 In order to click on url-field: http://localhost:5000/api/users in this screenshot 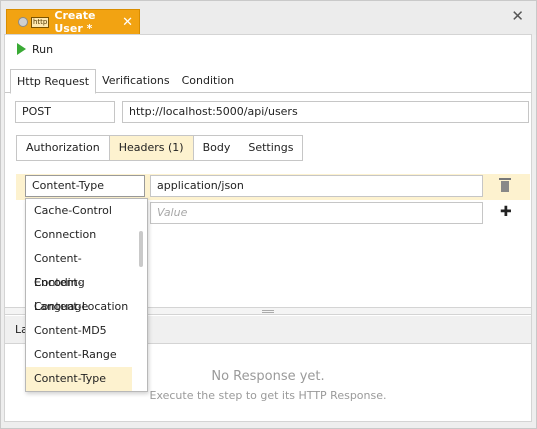, I will do `click(325, 112)`.